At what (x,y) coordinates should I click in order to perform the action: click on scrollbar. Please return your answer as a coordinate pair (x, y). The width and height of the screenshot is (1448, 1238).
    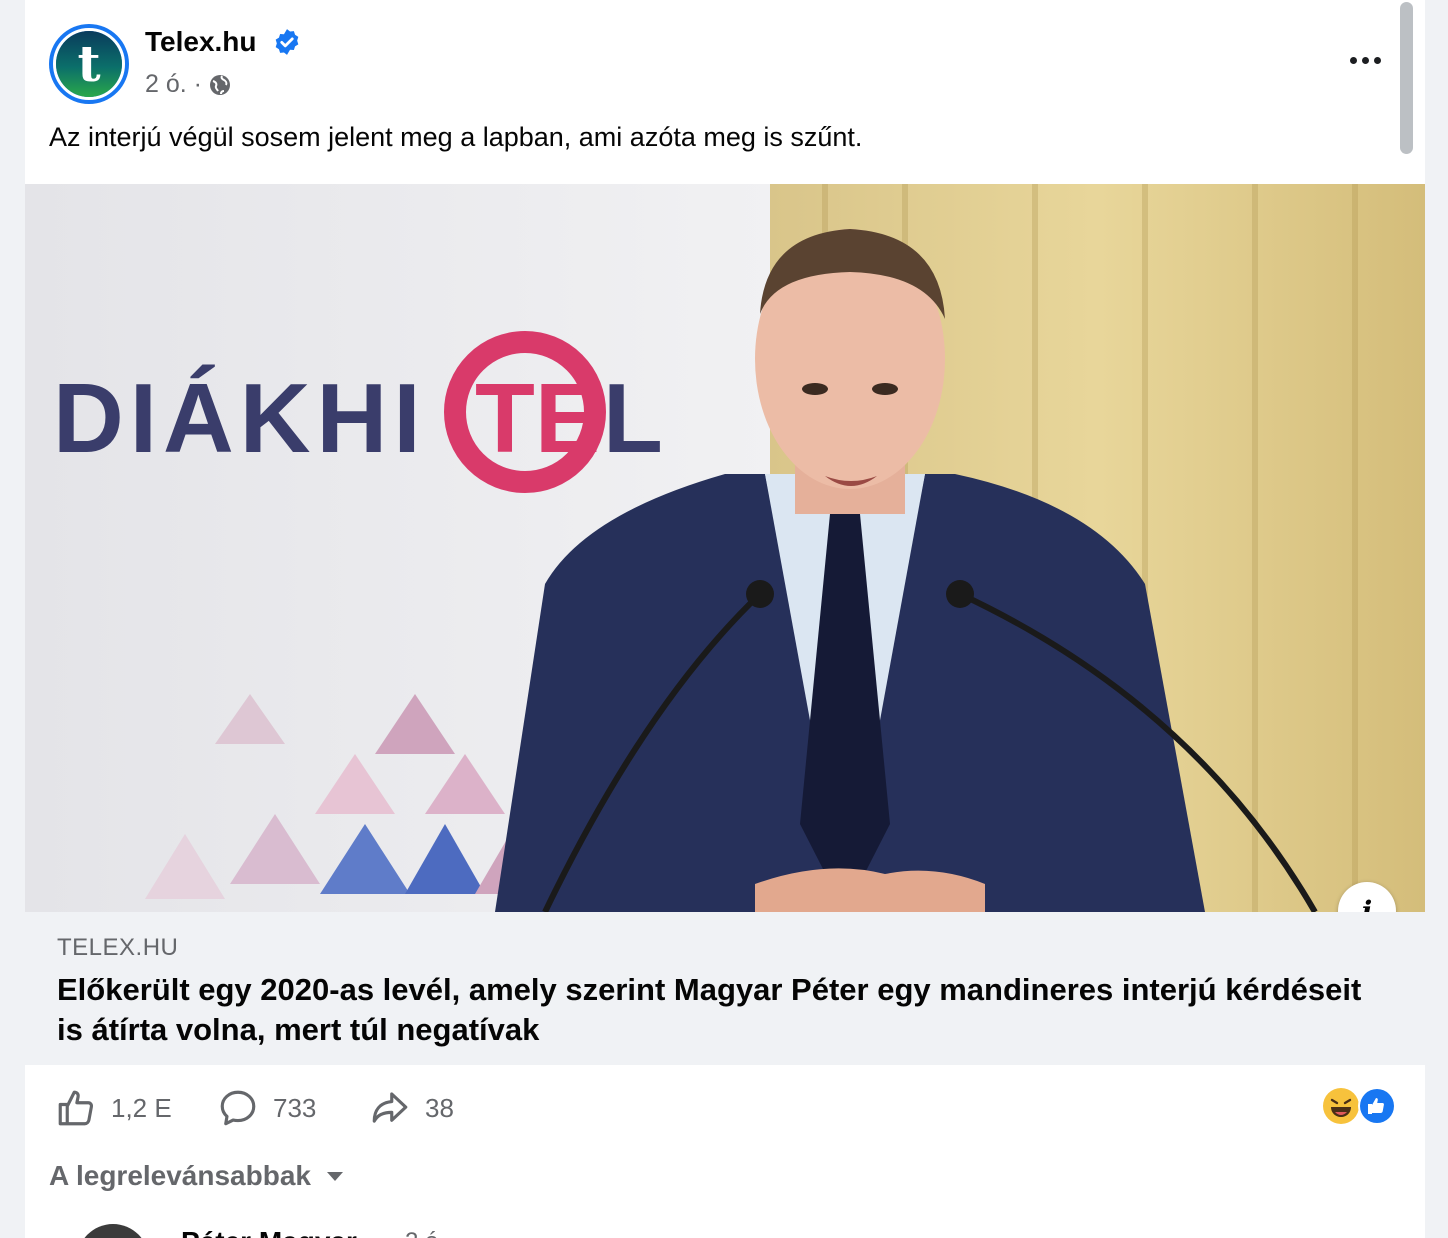
    Looking at the image, I should click on (1407, 80).